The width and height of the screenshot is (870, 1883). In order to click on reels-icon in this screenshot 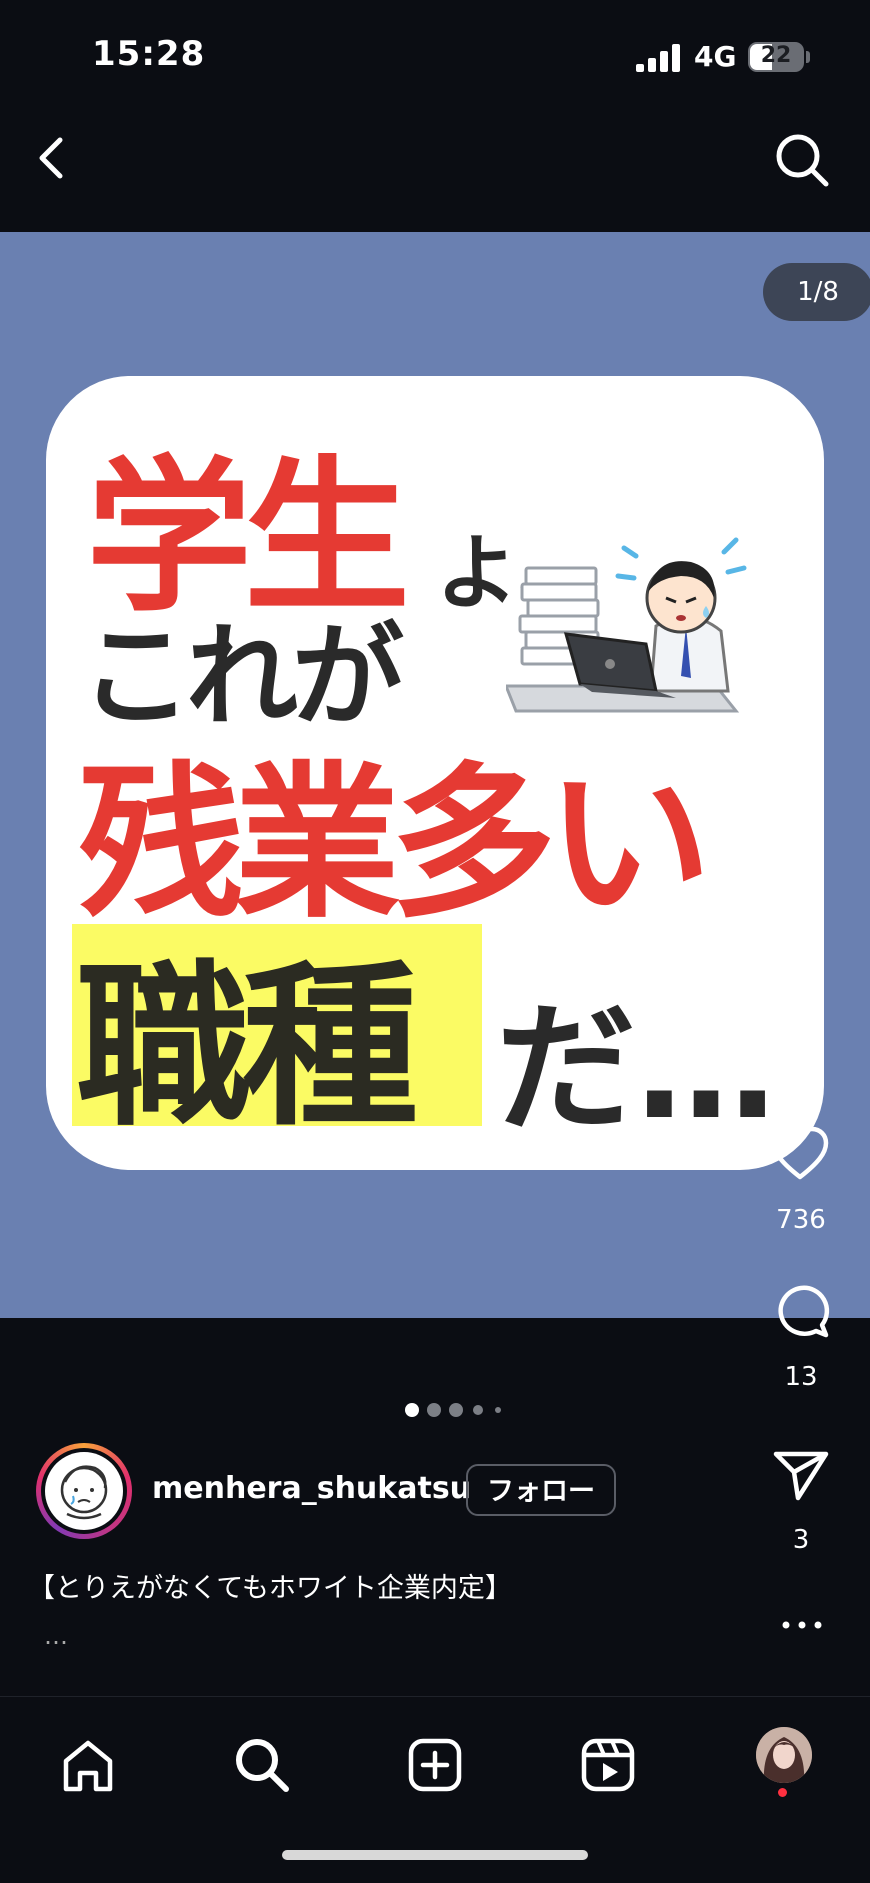, I will do `click(608, 1765)`.